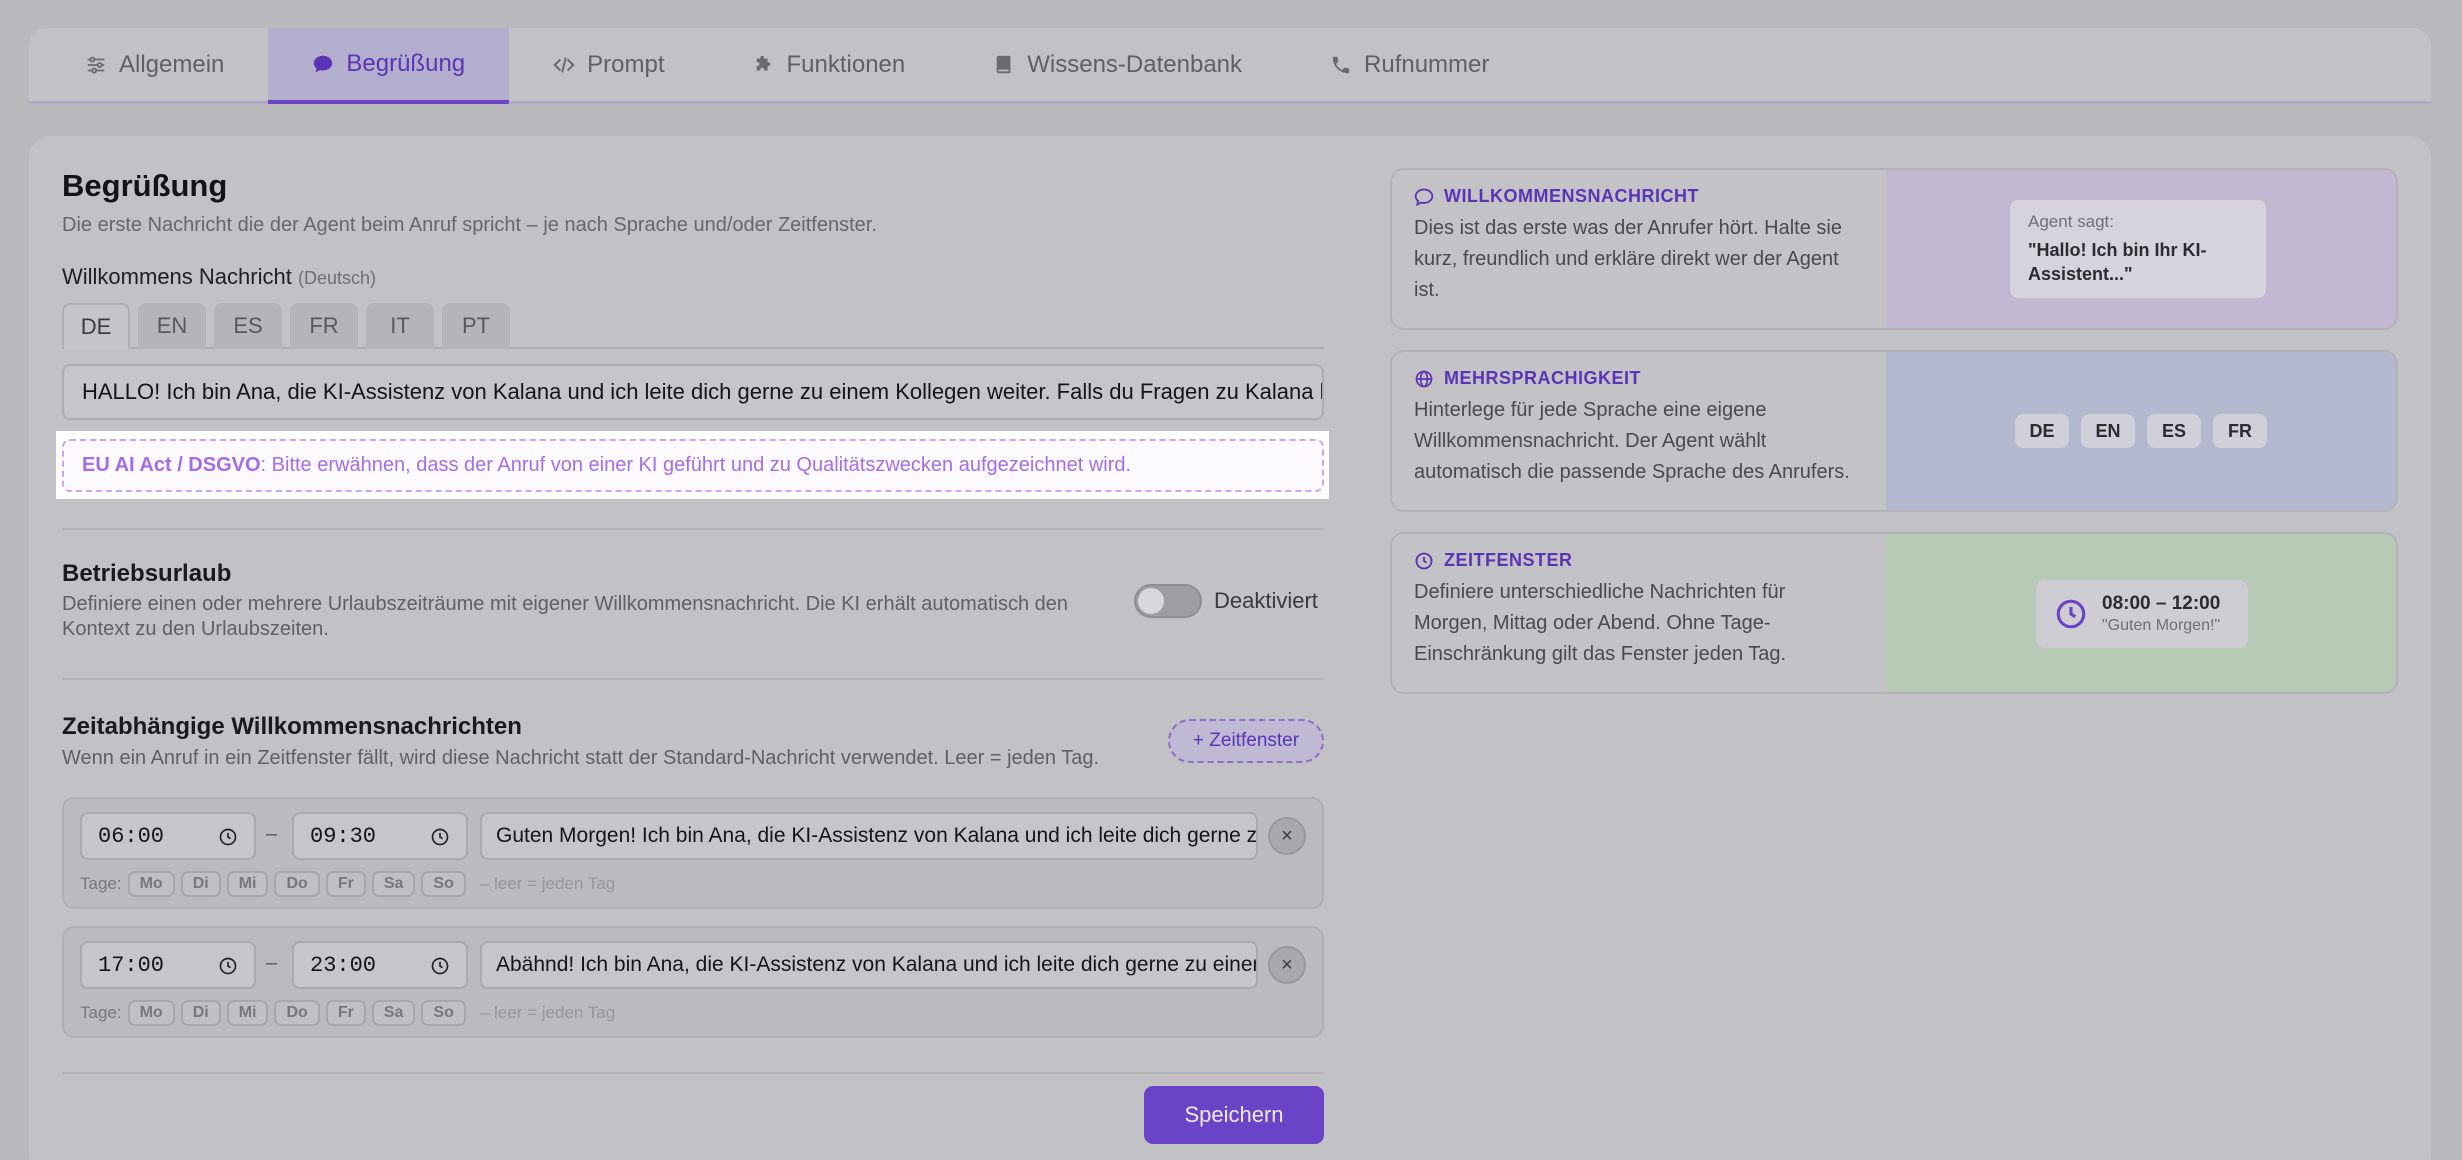 The image size is (2462, 1160). Describe the element at coordinates (168, 836) in the screenshot. I see `time-from-input: 06:00` at that location.